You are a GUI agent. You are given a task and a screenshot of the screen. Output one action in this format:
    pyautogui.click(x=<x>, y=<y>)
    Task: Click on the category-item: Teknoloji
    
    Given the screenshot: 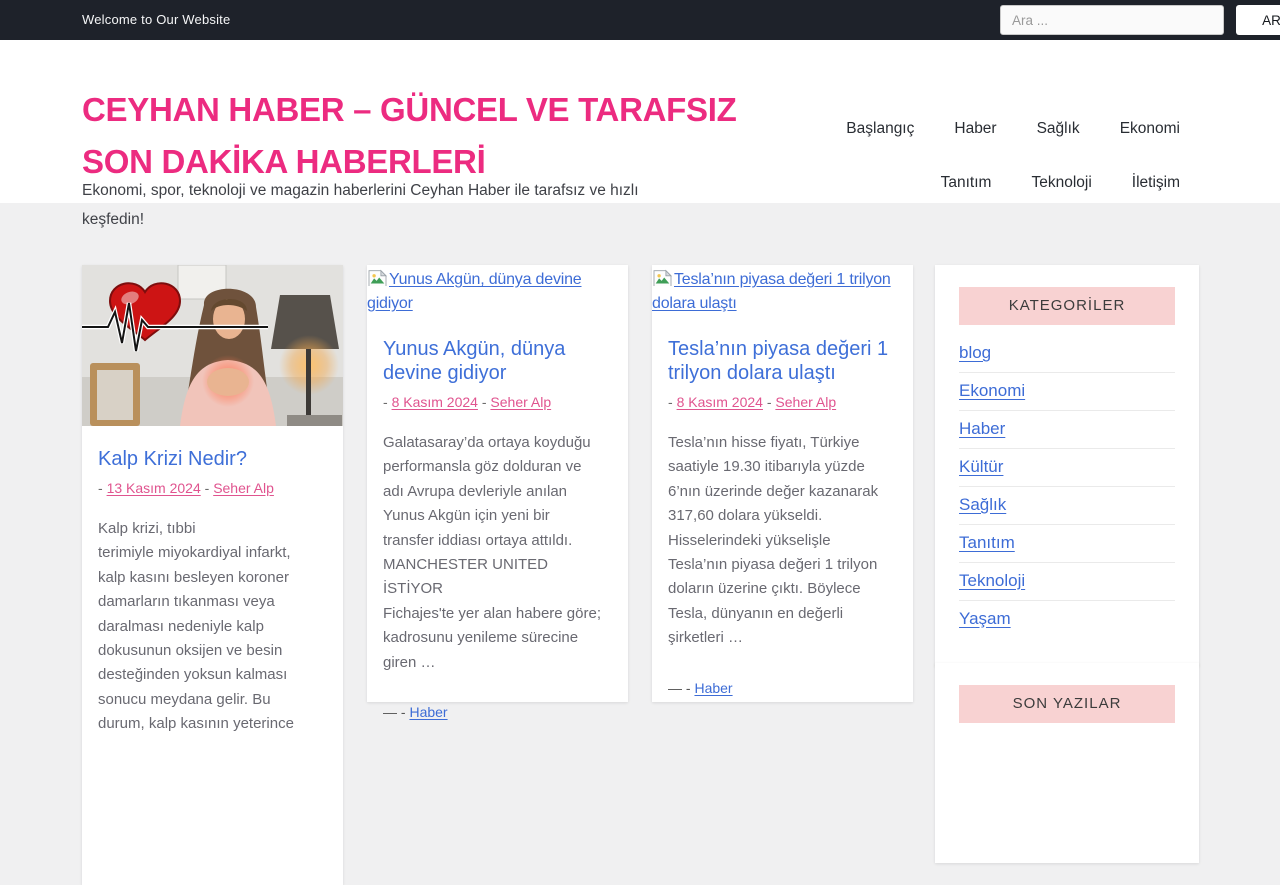 What is the action you would take?
    pyautogui.click(x=1067, y=582)
    